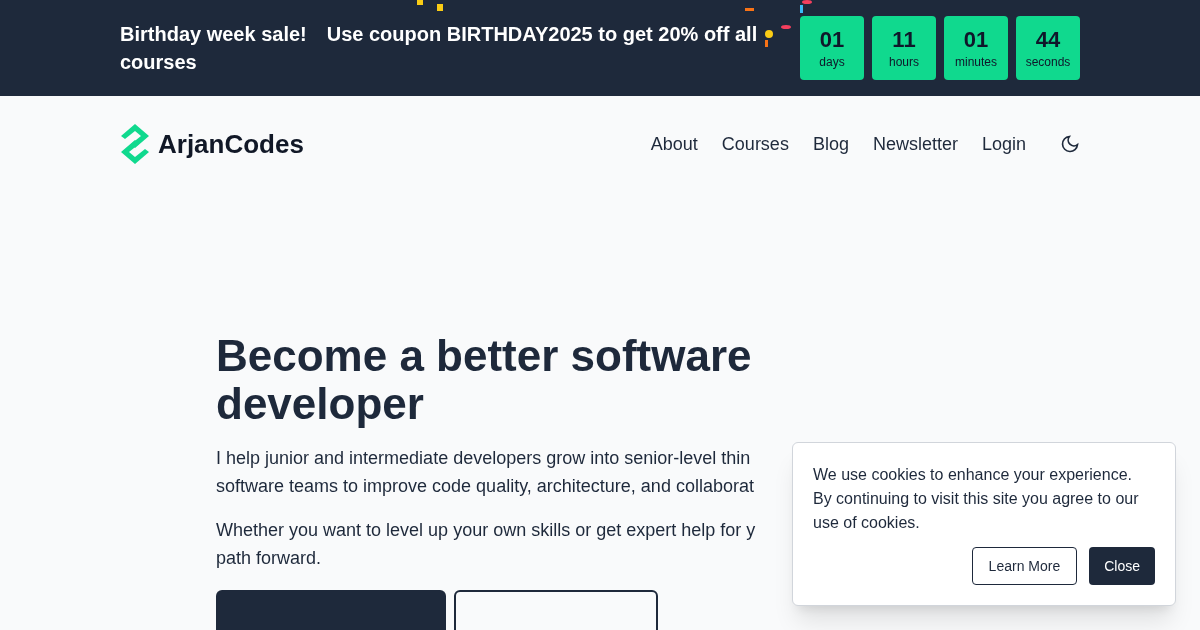 This screenshot has width=1200, height=630. Describe the element at coordinates (484, 380) in the screenshot. I see `hero-heading: Become a better software developer` at that location.